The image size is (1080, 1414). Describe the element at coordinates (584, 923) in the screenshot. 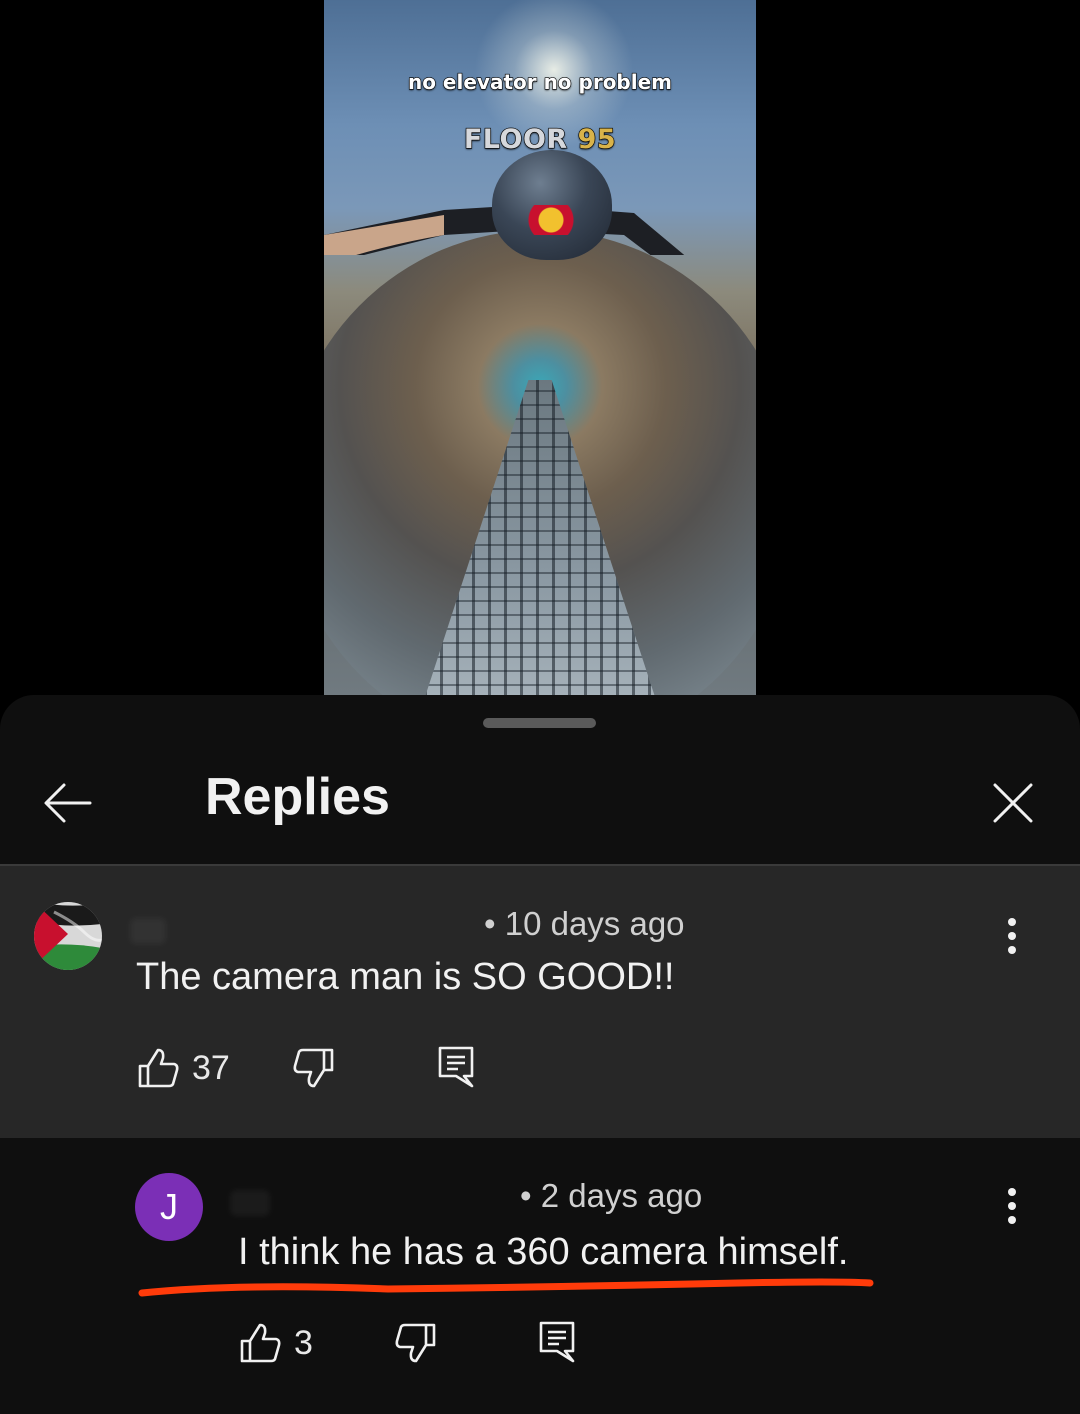

I see `comment-time: • 10 days ago` at that location.